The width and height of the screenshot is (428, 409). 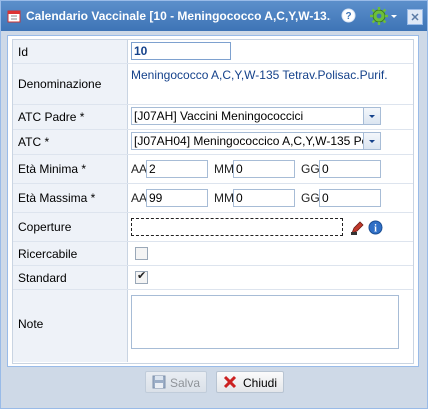 What do you see at coordinates (212, 384) in the screenshot?
I see `button-bar: Salva Chiudi` at bounding box center [212, 384].